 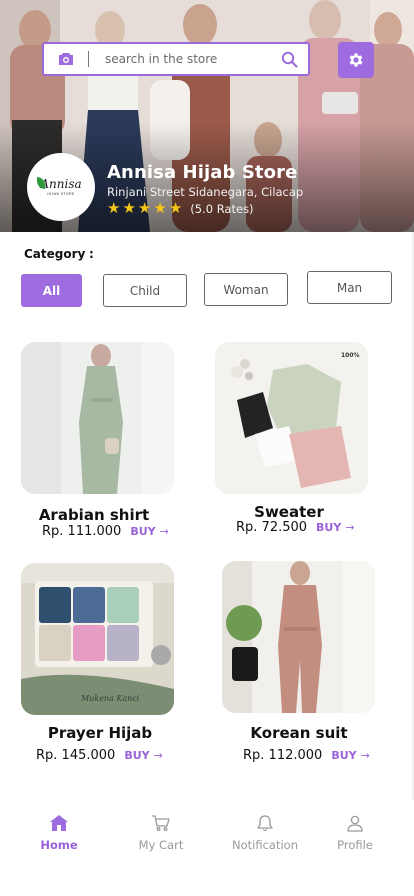 What do you see at coordinates (246, 289) in the screenshot?
I see `category-chip-woman: Woman` at bounding box center [246, 289].